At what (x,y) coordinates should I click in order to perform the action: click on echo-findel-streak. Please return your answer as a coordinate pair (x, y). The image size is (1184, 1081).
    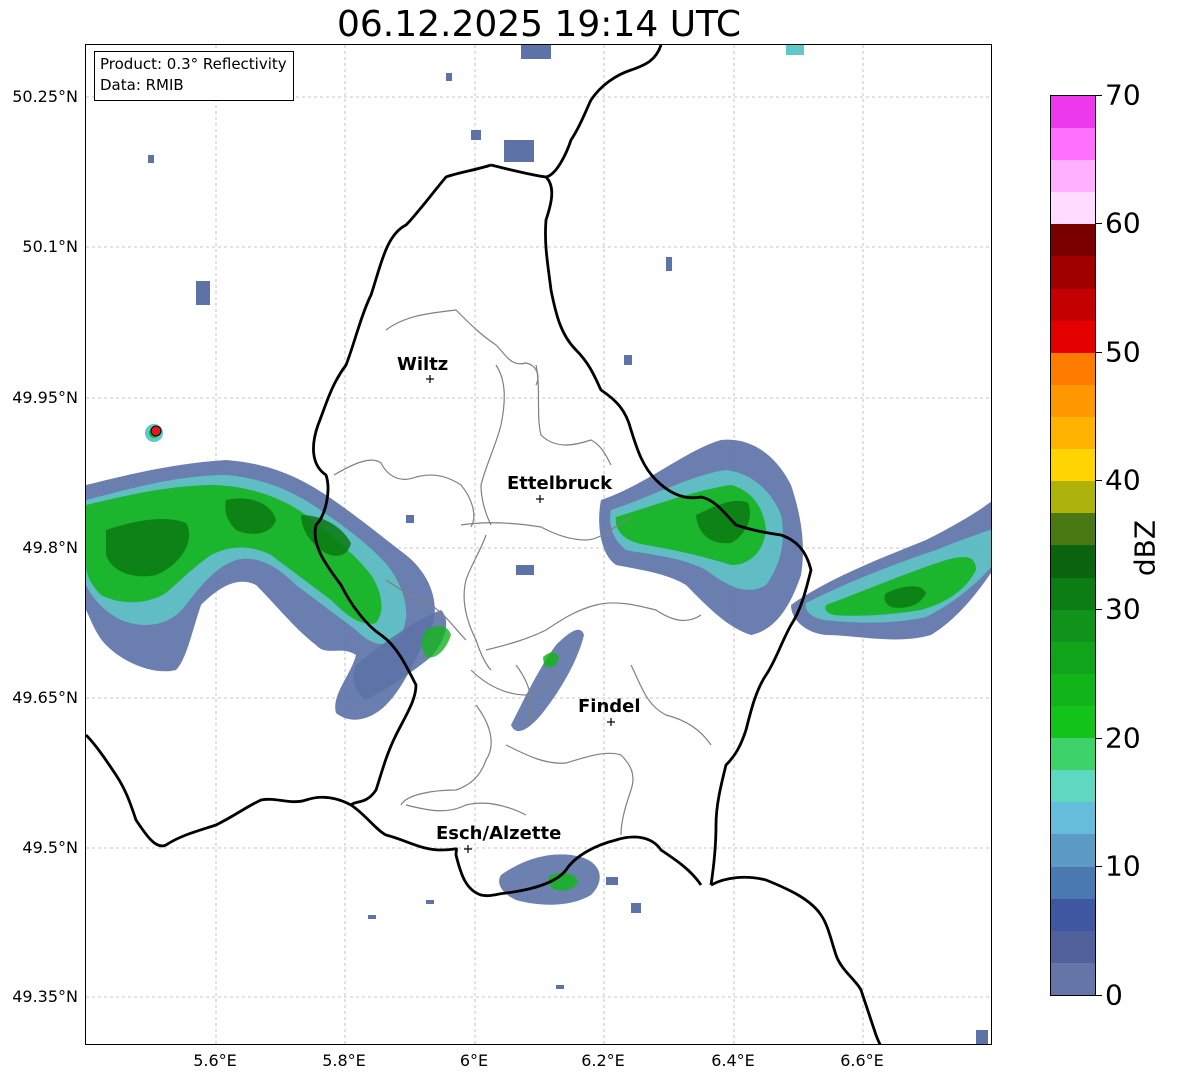
    Looking at the image, I should click on (547, 680).